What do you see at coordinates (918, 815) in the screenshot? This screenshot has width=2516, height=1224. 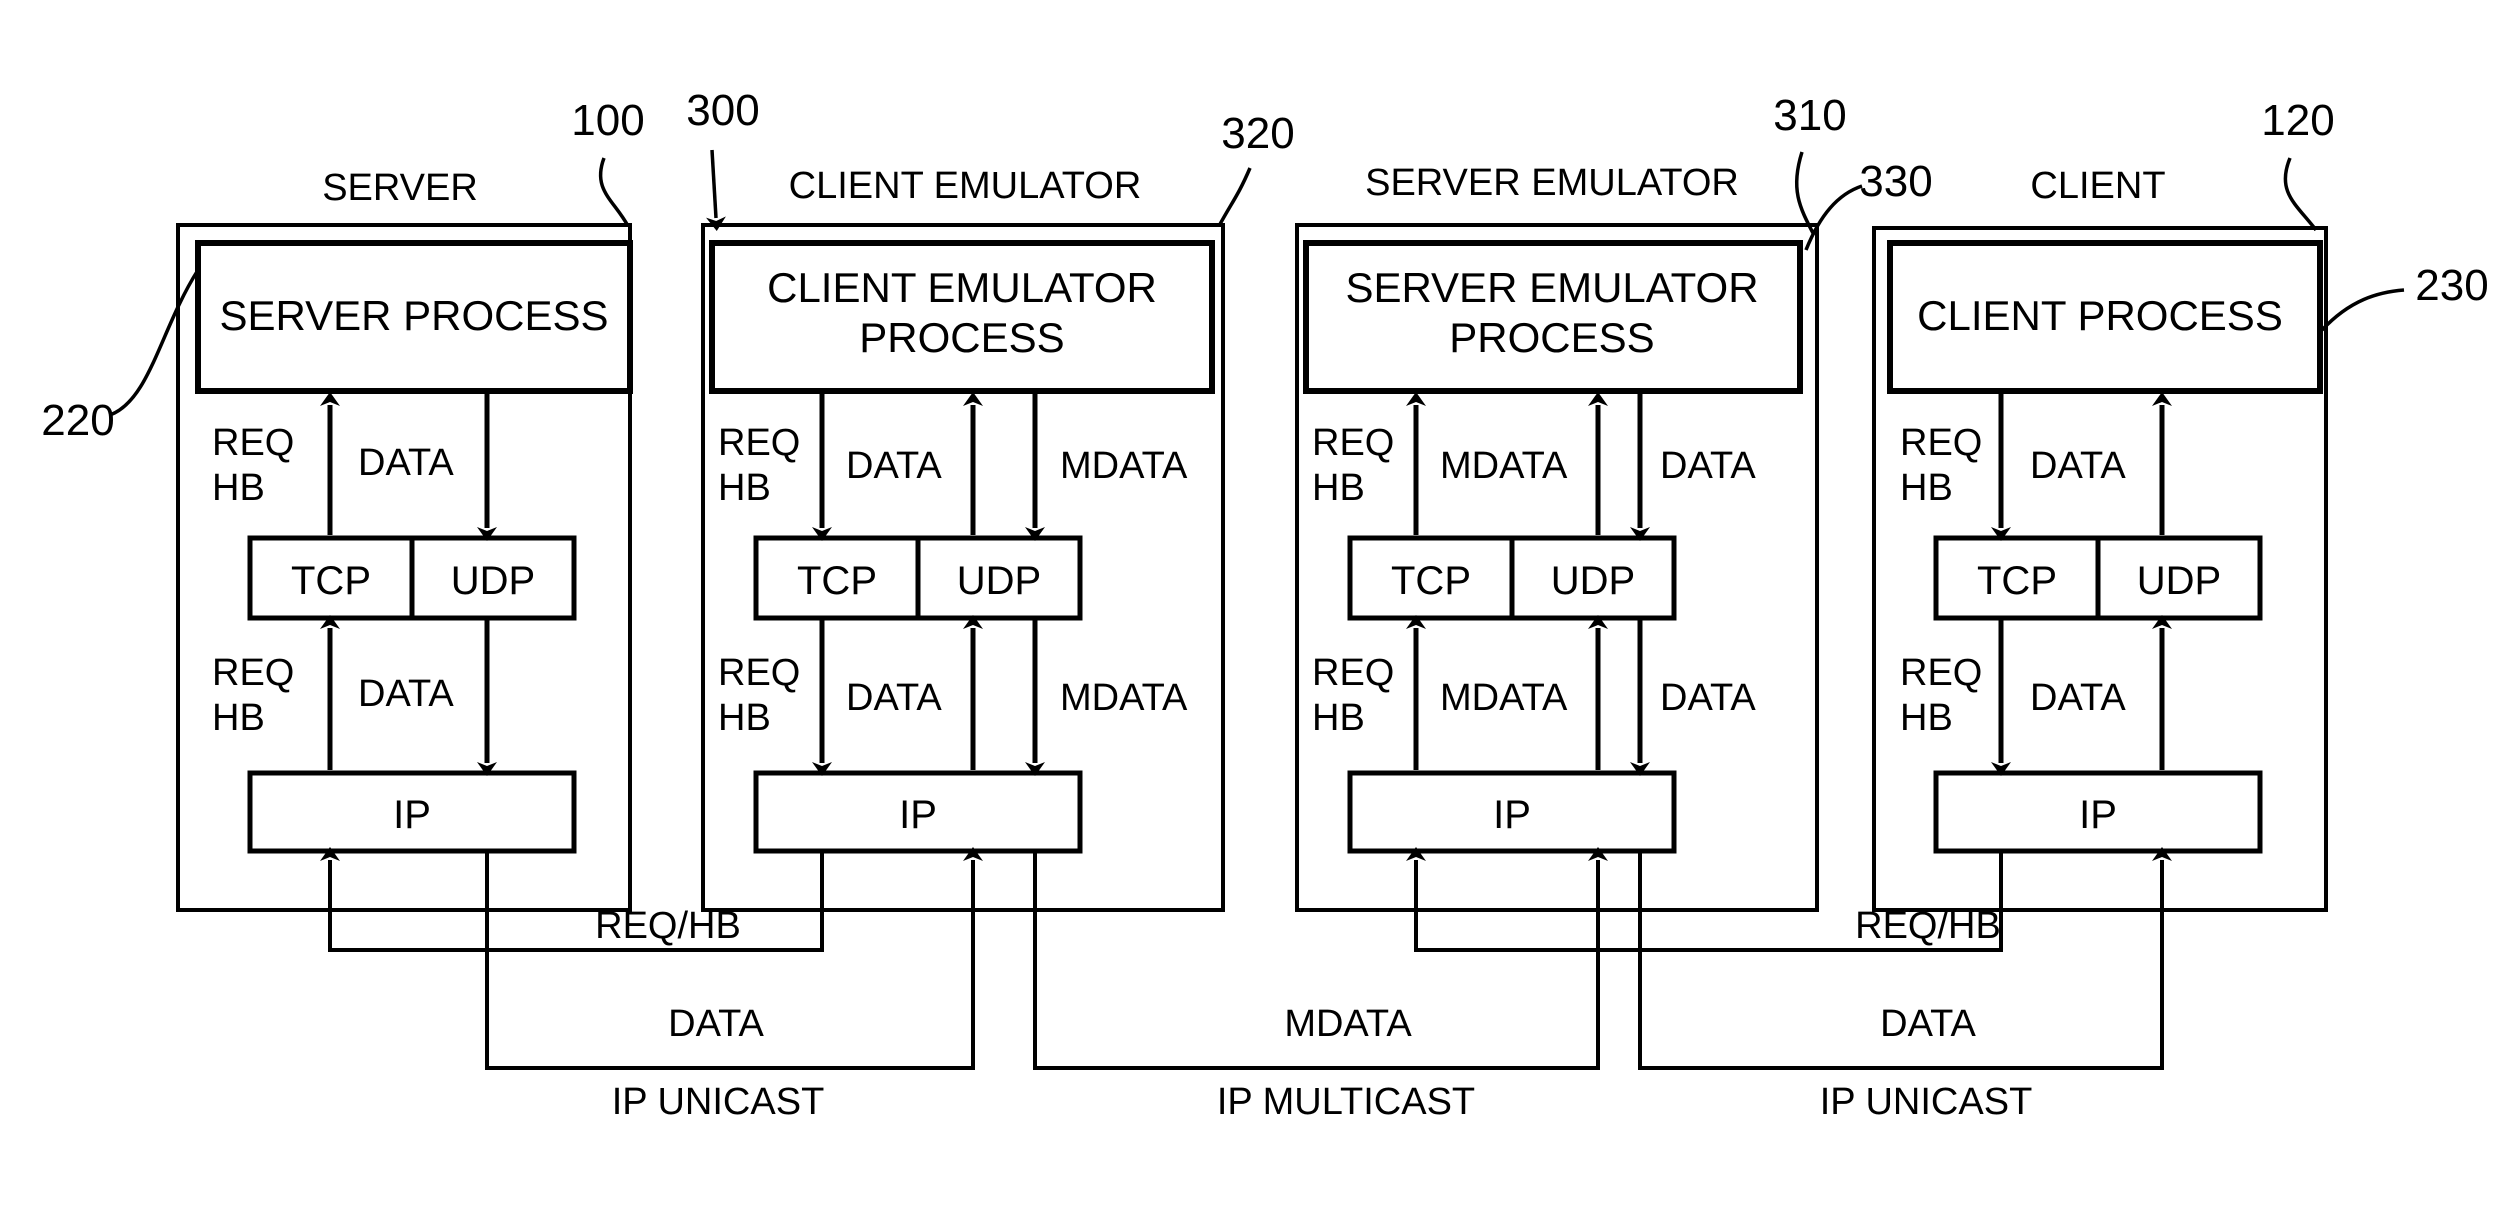 I see `ce-ip-label: IP` at bounding box center [918, 815].